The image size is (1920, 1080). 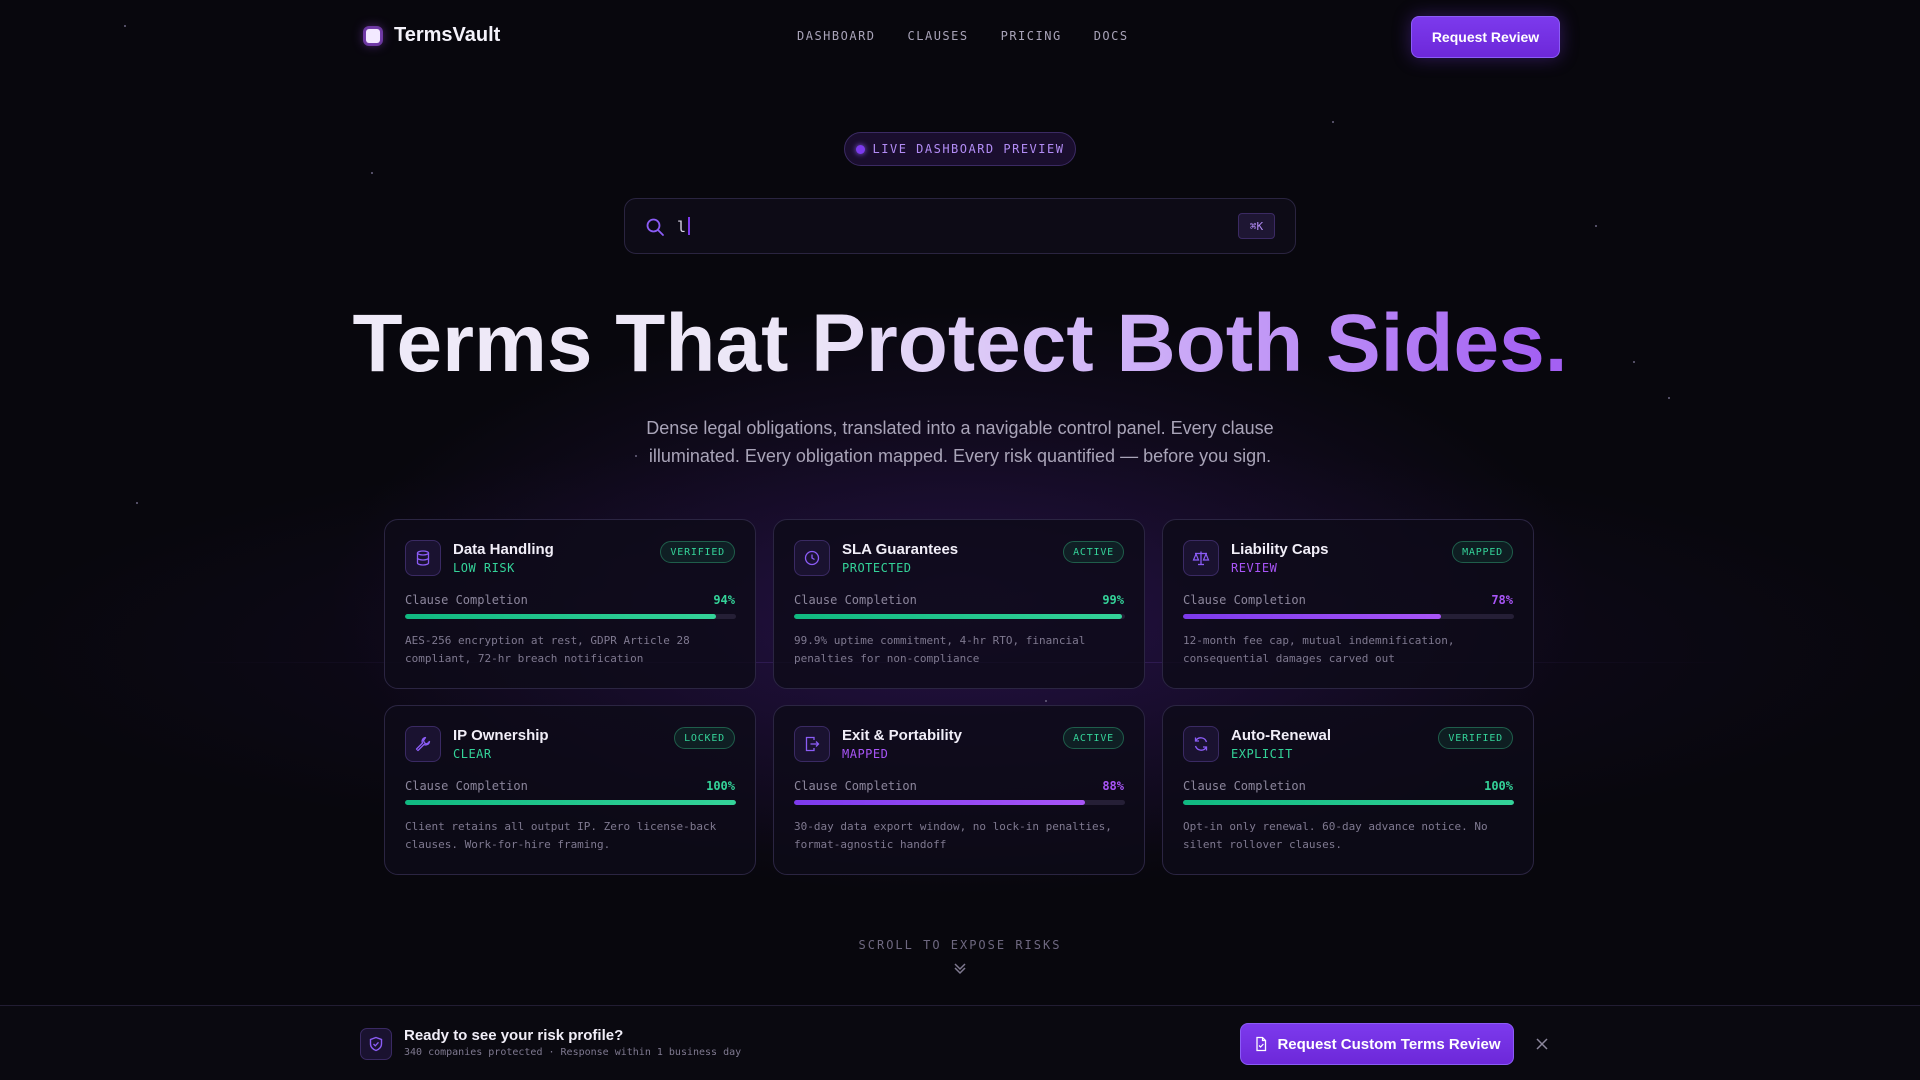 I want to click on text-caret, so click(x=689, y=226).